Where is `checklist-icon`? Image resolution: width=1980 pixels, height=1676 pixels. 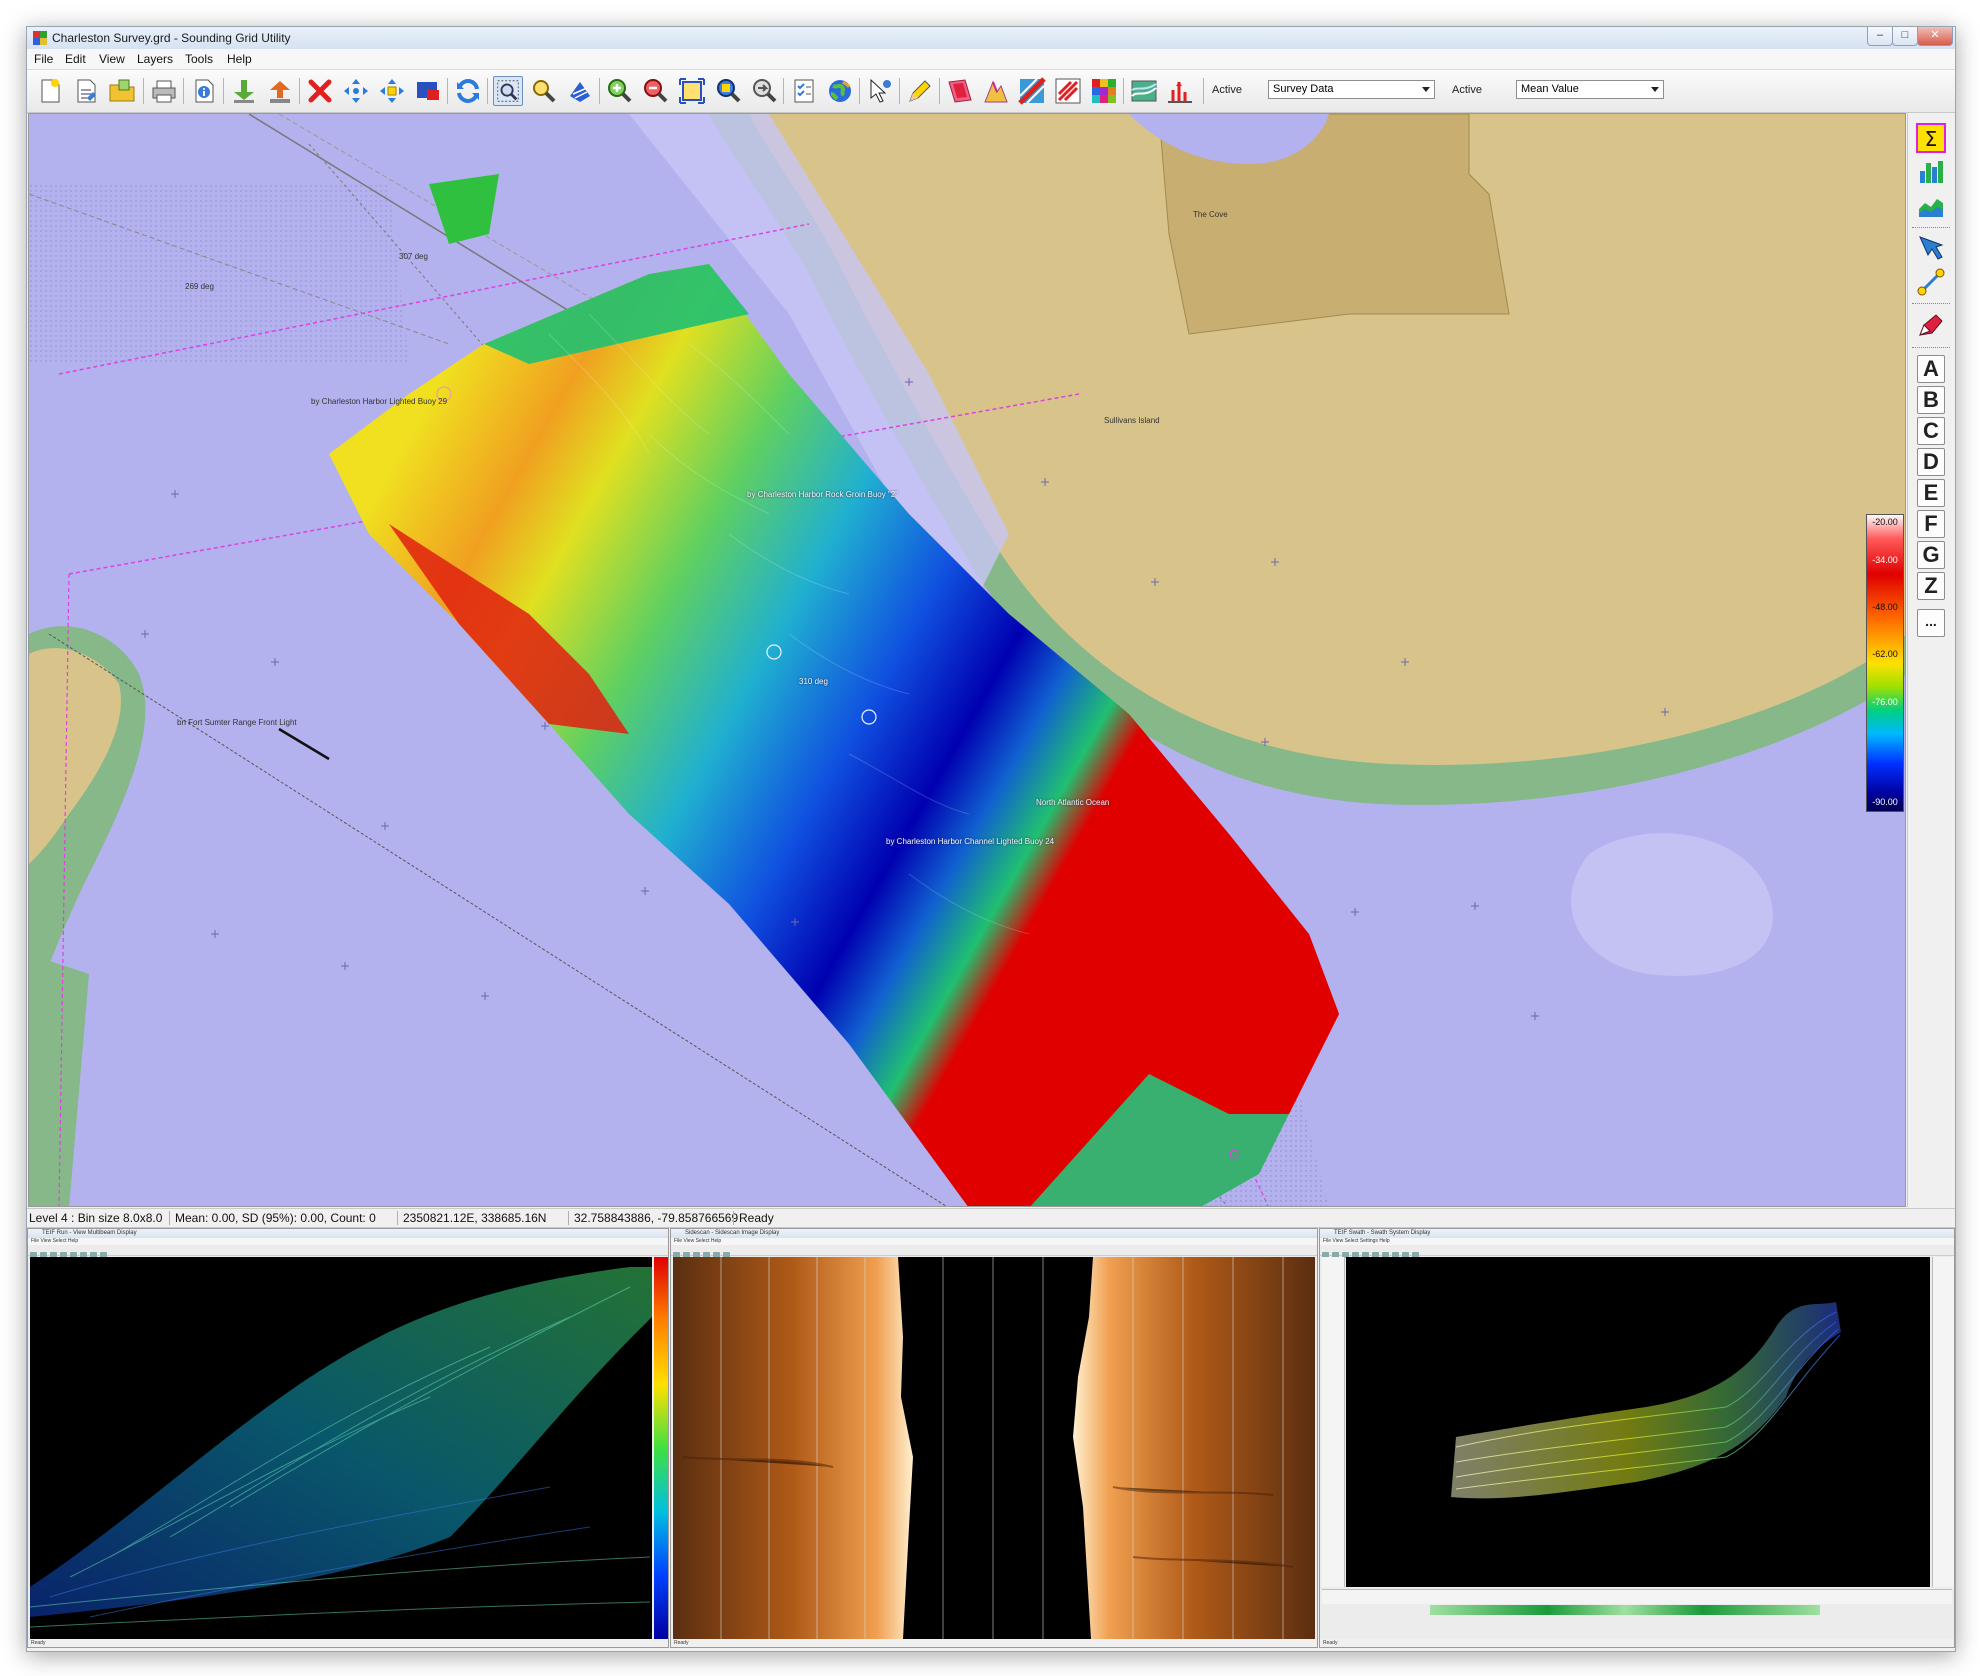 checklist-icon is located at coordinates (804, 91).